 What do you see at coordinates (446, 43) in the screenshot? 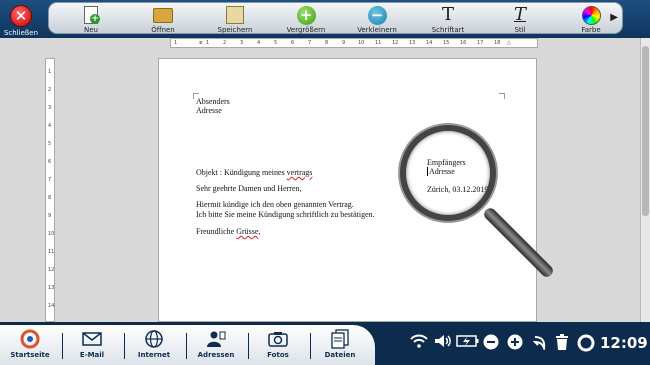
I see `ruler-tick: 15` at bounding box center [446, 43].